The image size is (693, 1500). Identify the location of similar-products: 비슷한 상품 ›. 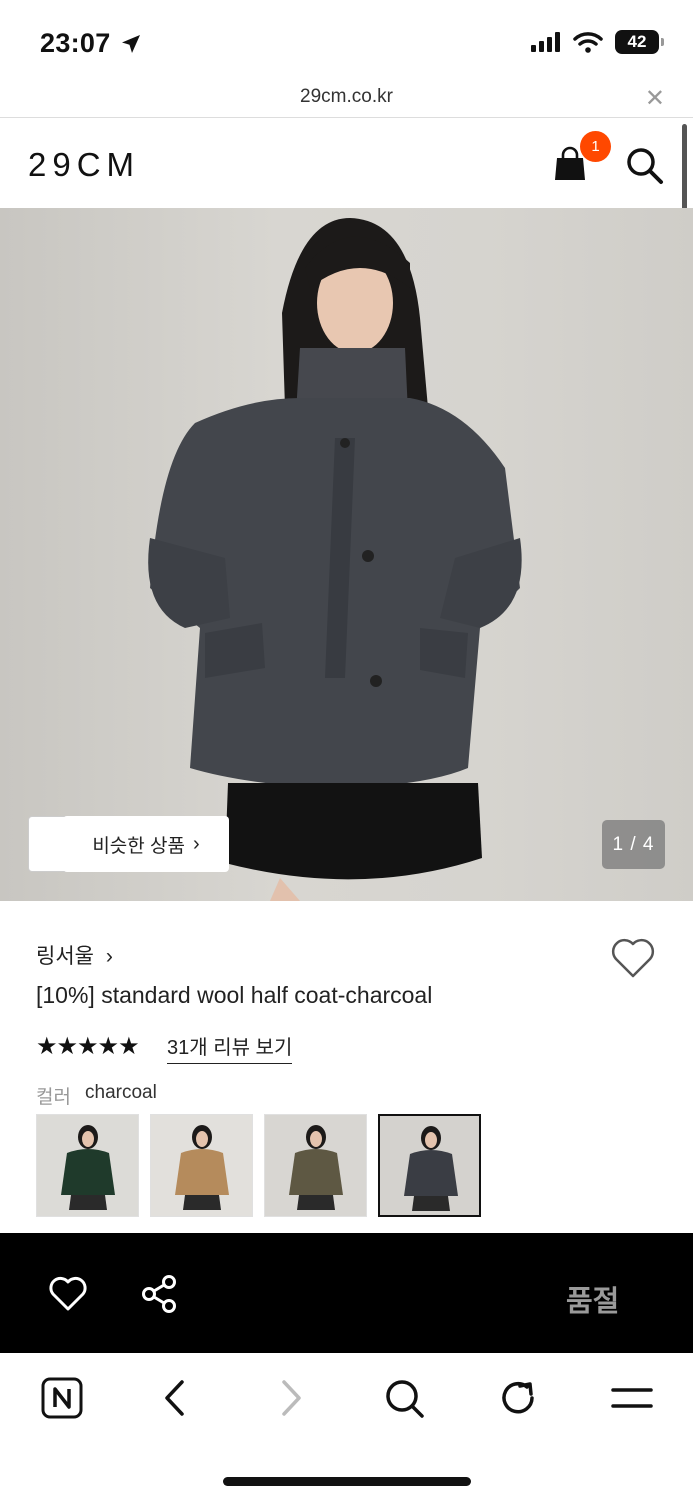
(128, 844).